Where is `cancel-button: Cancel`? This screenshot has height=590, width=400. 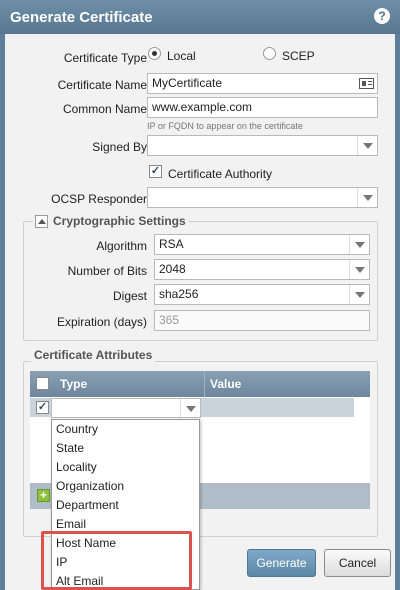 cancel-button: Cancel is located at coordinates (357, 563).